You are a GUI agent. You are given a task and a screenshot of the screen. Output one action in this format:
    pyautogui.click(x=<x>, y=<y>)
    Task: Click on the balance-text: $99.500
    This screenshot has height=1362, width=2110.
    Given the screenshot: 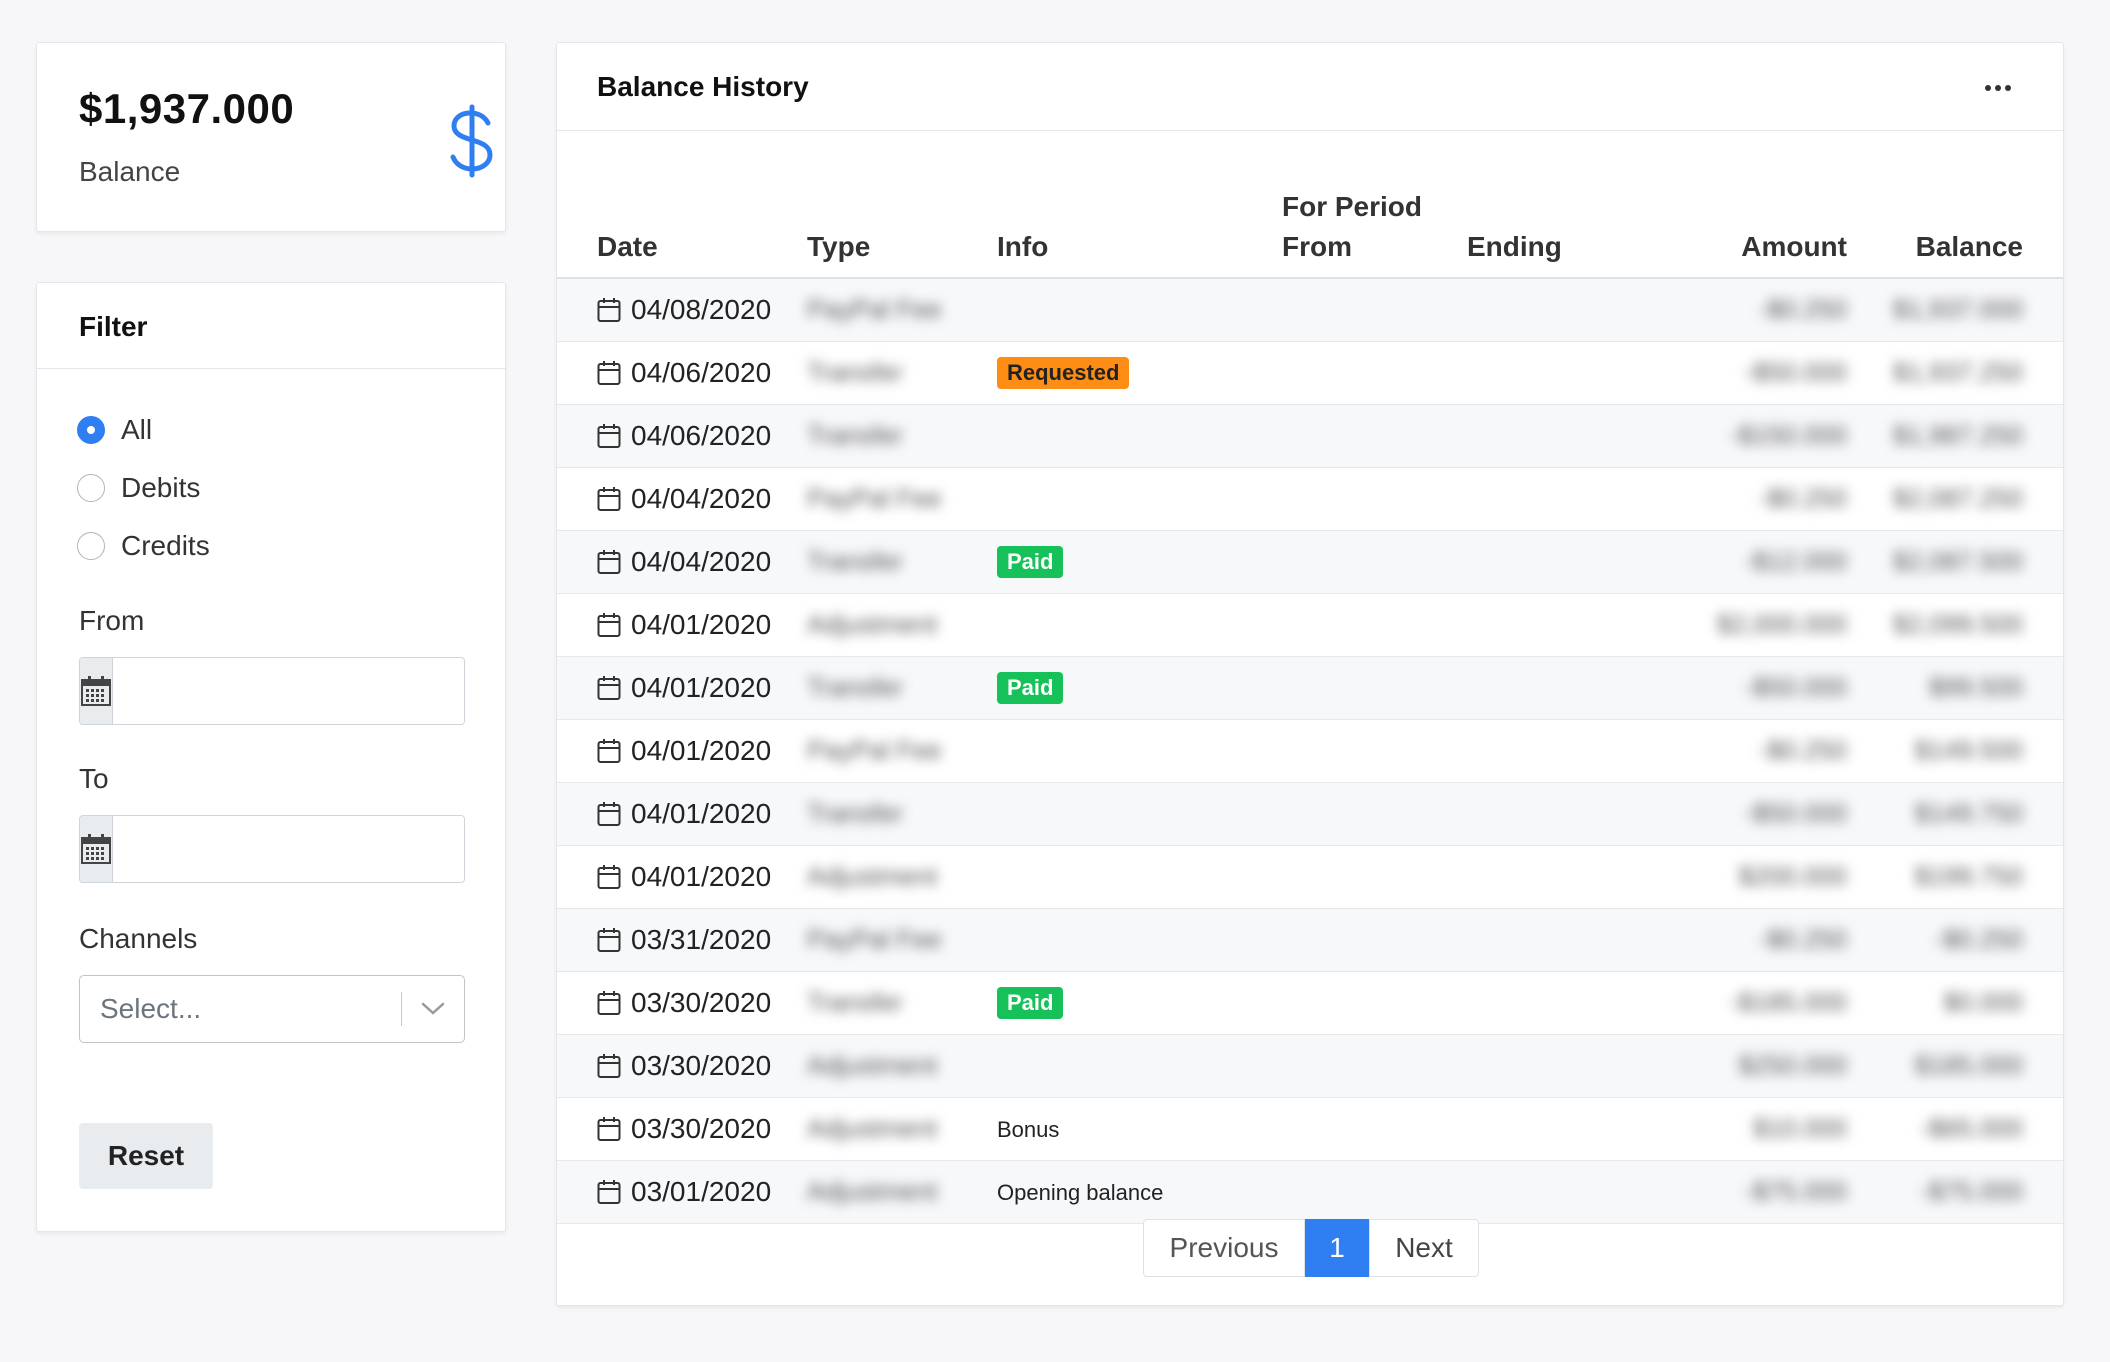 What is the action you would take?
    pyautogui.click(x=1976, y=687)
    